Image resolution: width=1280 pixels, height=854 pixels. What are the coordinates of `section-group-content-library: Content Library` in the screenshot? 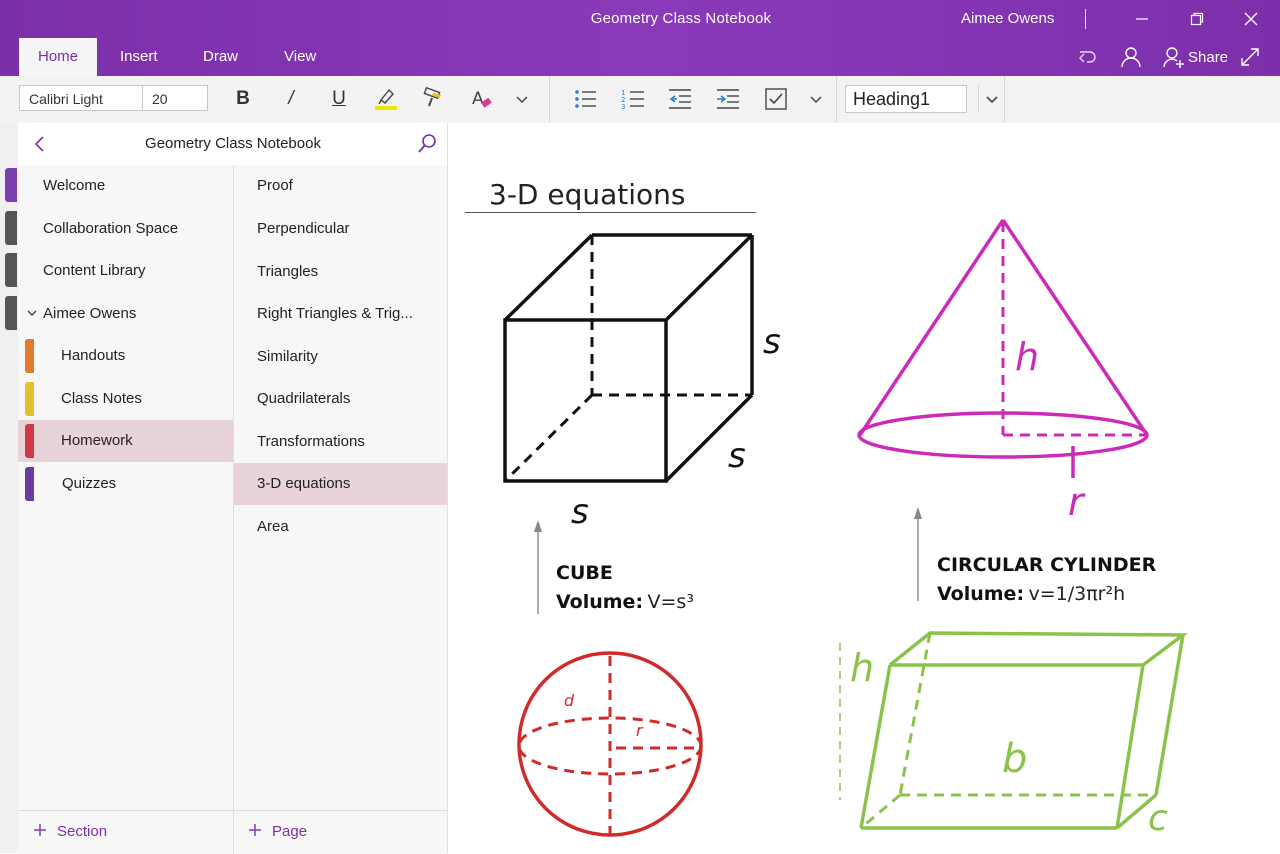 It's located at (125, 271).